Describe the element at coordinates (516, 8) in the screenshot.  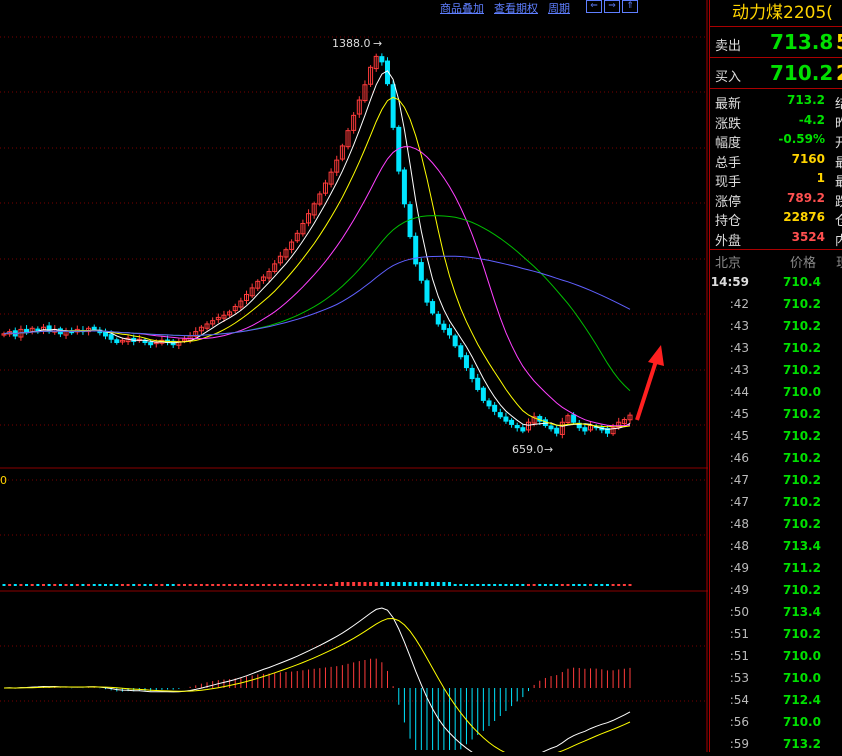
I see `options-link: 查看期权` at that location.